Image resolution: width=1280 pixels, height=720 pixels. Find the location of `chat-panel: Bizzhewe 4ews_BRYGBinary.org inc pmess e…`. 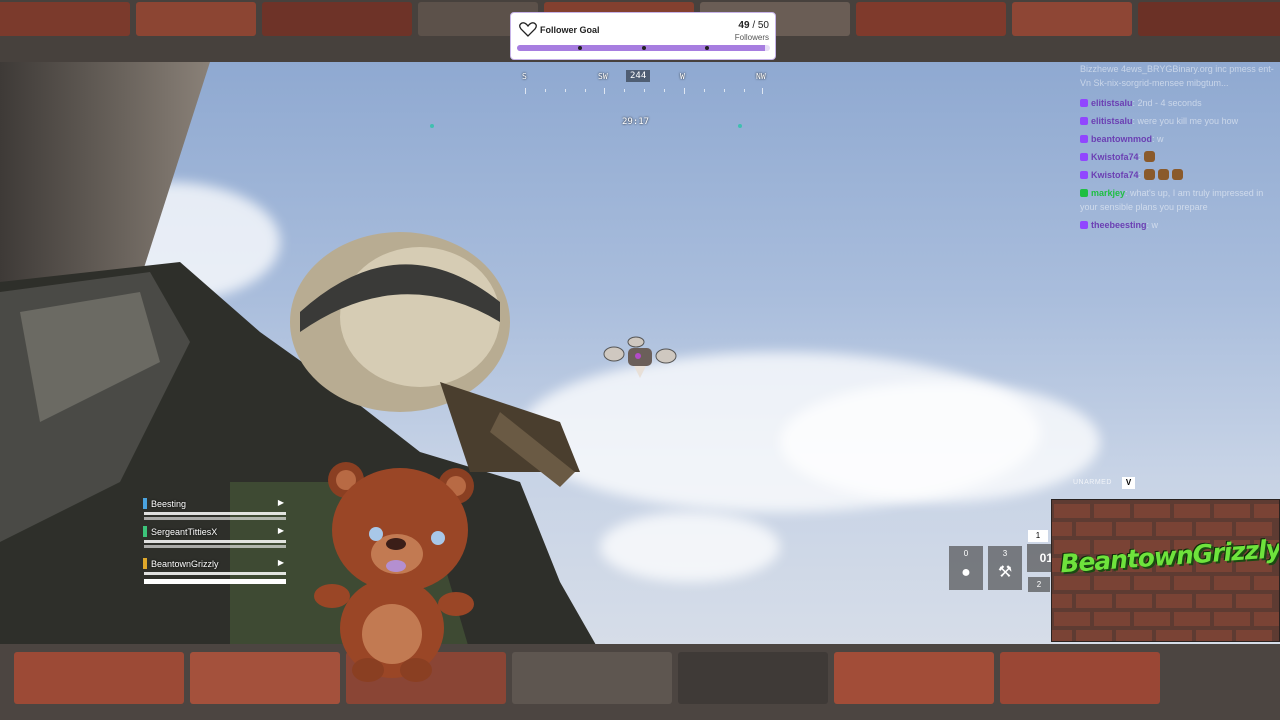

chat-panel: Bizzhewe 4ews_BRYGBinary.org inc pmess e… is located at coordinates (1180, 272).